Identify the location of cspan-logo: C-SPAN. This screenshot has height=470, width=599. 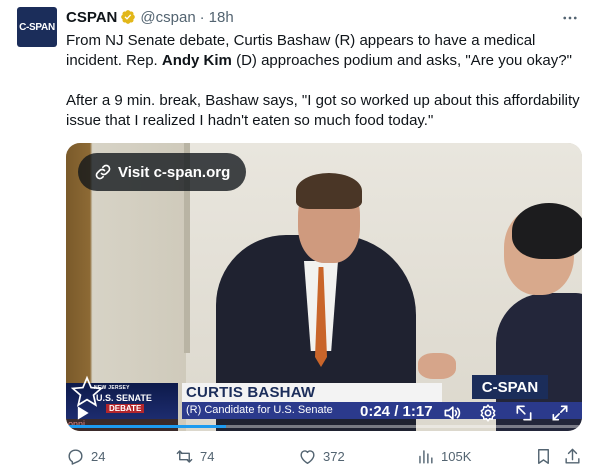
(510, 387).